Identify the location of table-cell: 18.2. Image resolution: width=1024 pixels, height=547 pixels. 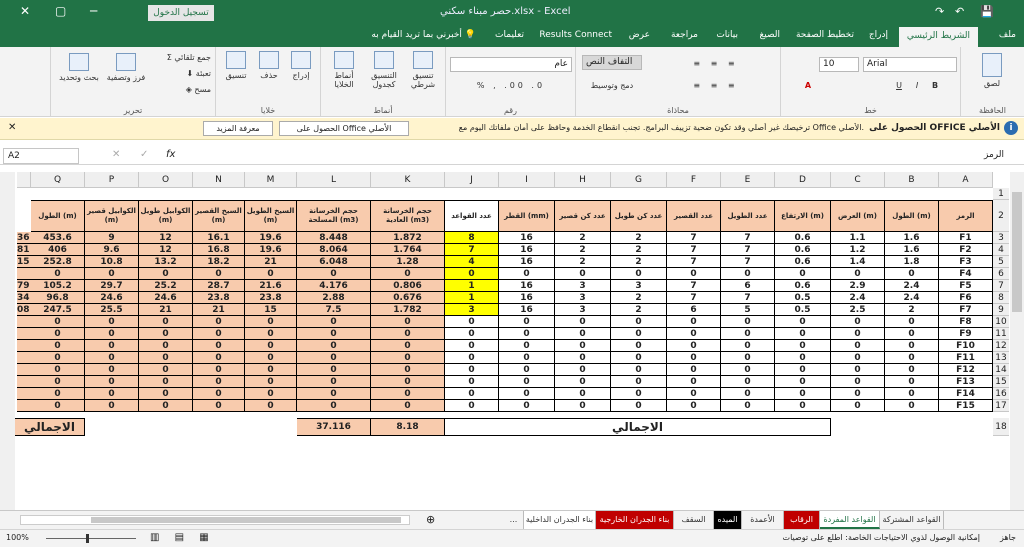
(219, 262).